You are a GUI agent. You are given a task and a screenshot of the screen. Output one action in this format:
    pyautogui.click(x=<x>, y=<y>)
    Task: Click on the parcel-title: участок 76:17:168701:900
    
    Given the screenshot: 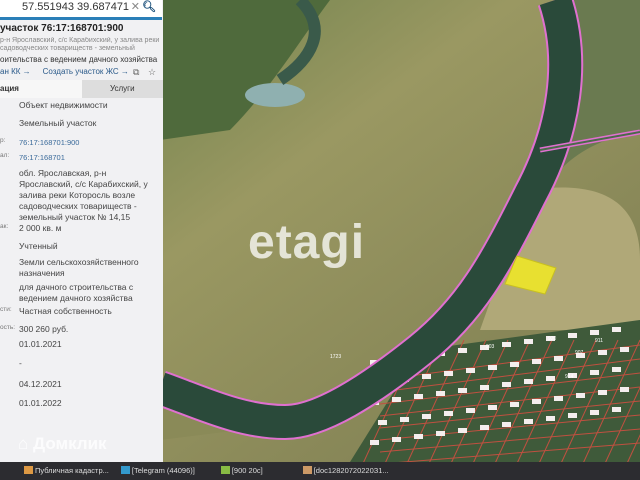 What is the action you would take?
    pyautogui.click(x=62, y=28)
    